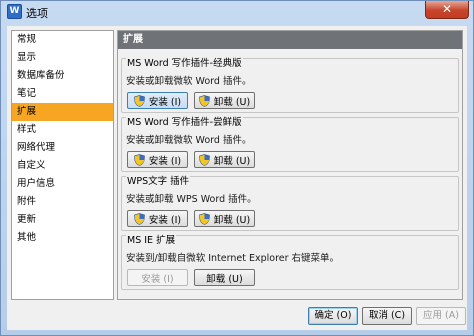 This screenshot has width=474, height=336. I want to click on sidebar-item-other: 其他, so click(62, 238).